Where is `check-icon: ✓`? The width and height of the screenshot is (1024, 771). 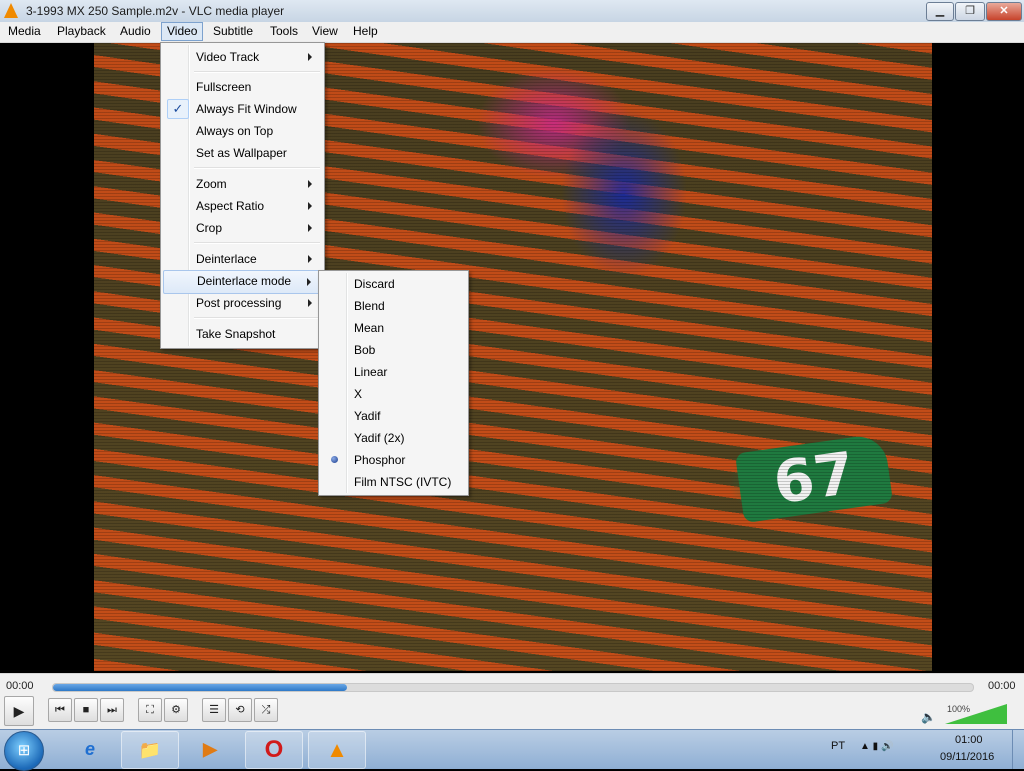
check-icon: ✓ is located at coordinates (178, 109).